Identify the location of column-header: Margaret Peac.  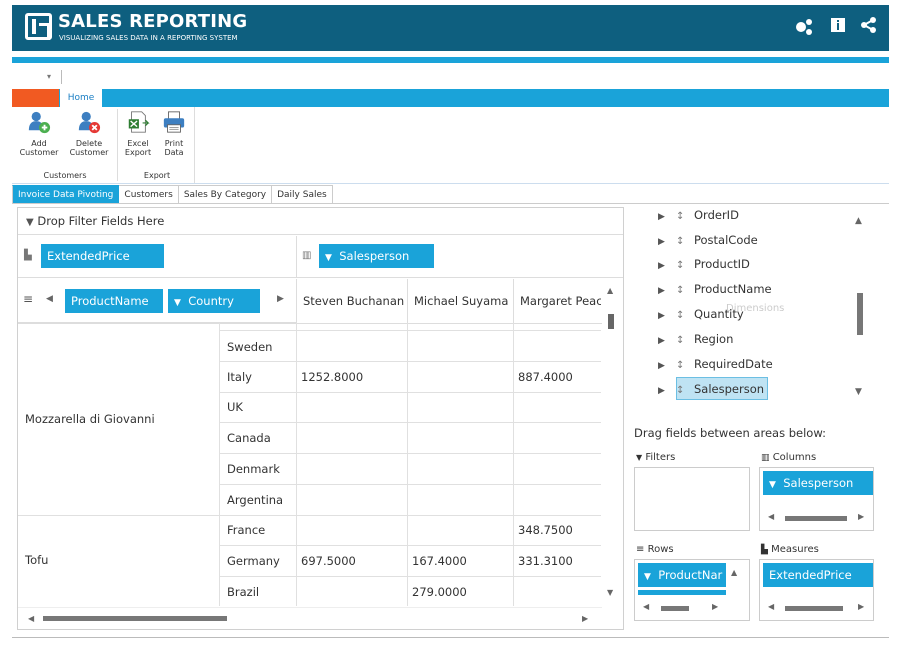
(557, 301).